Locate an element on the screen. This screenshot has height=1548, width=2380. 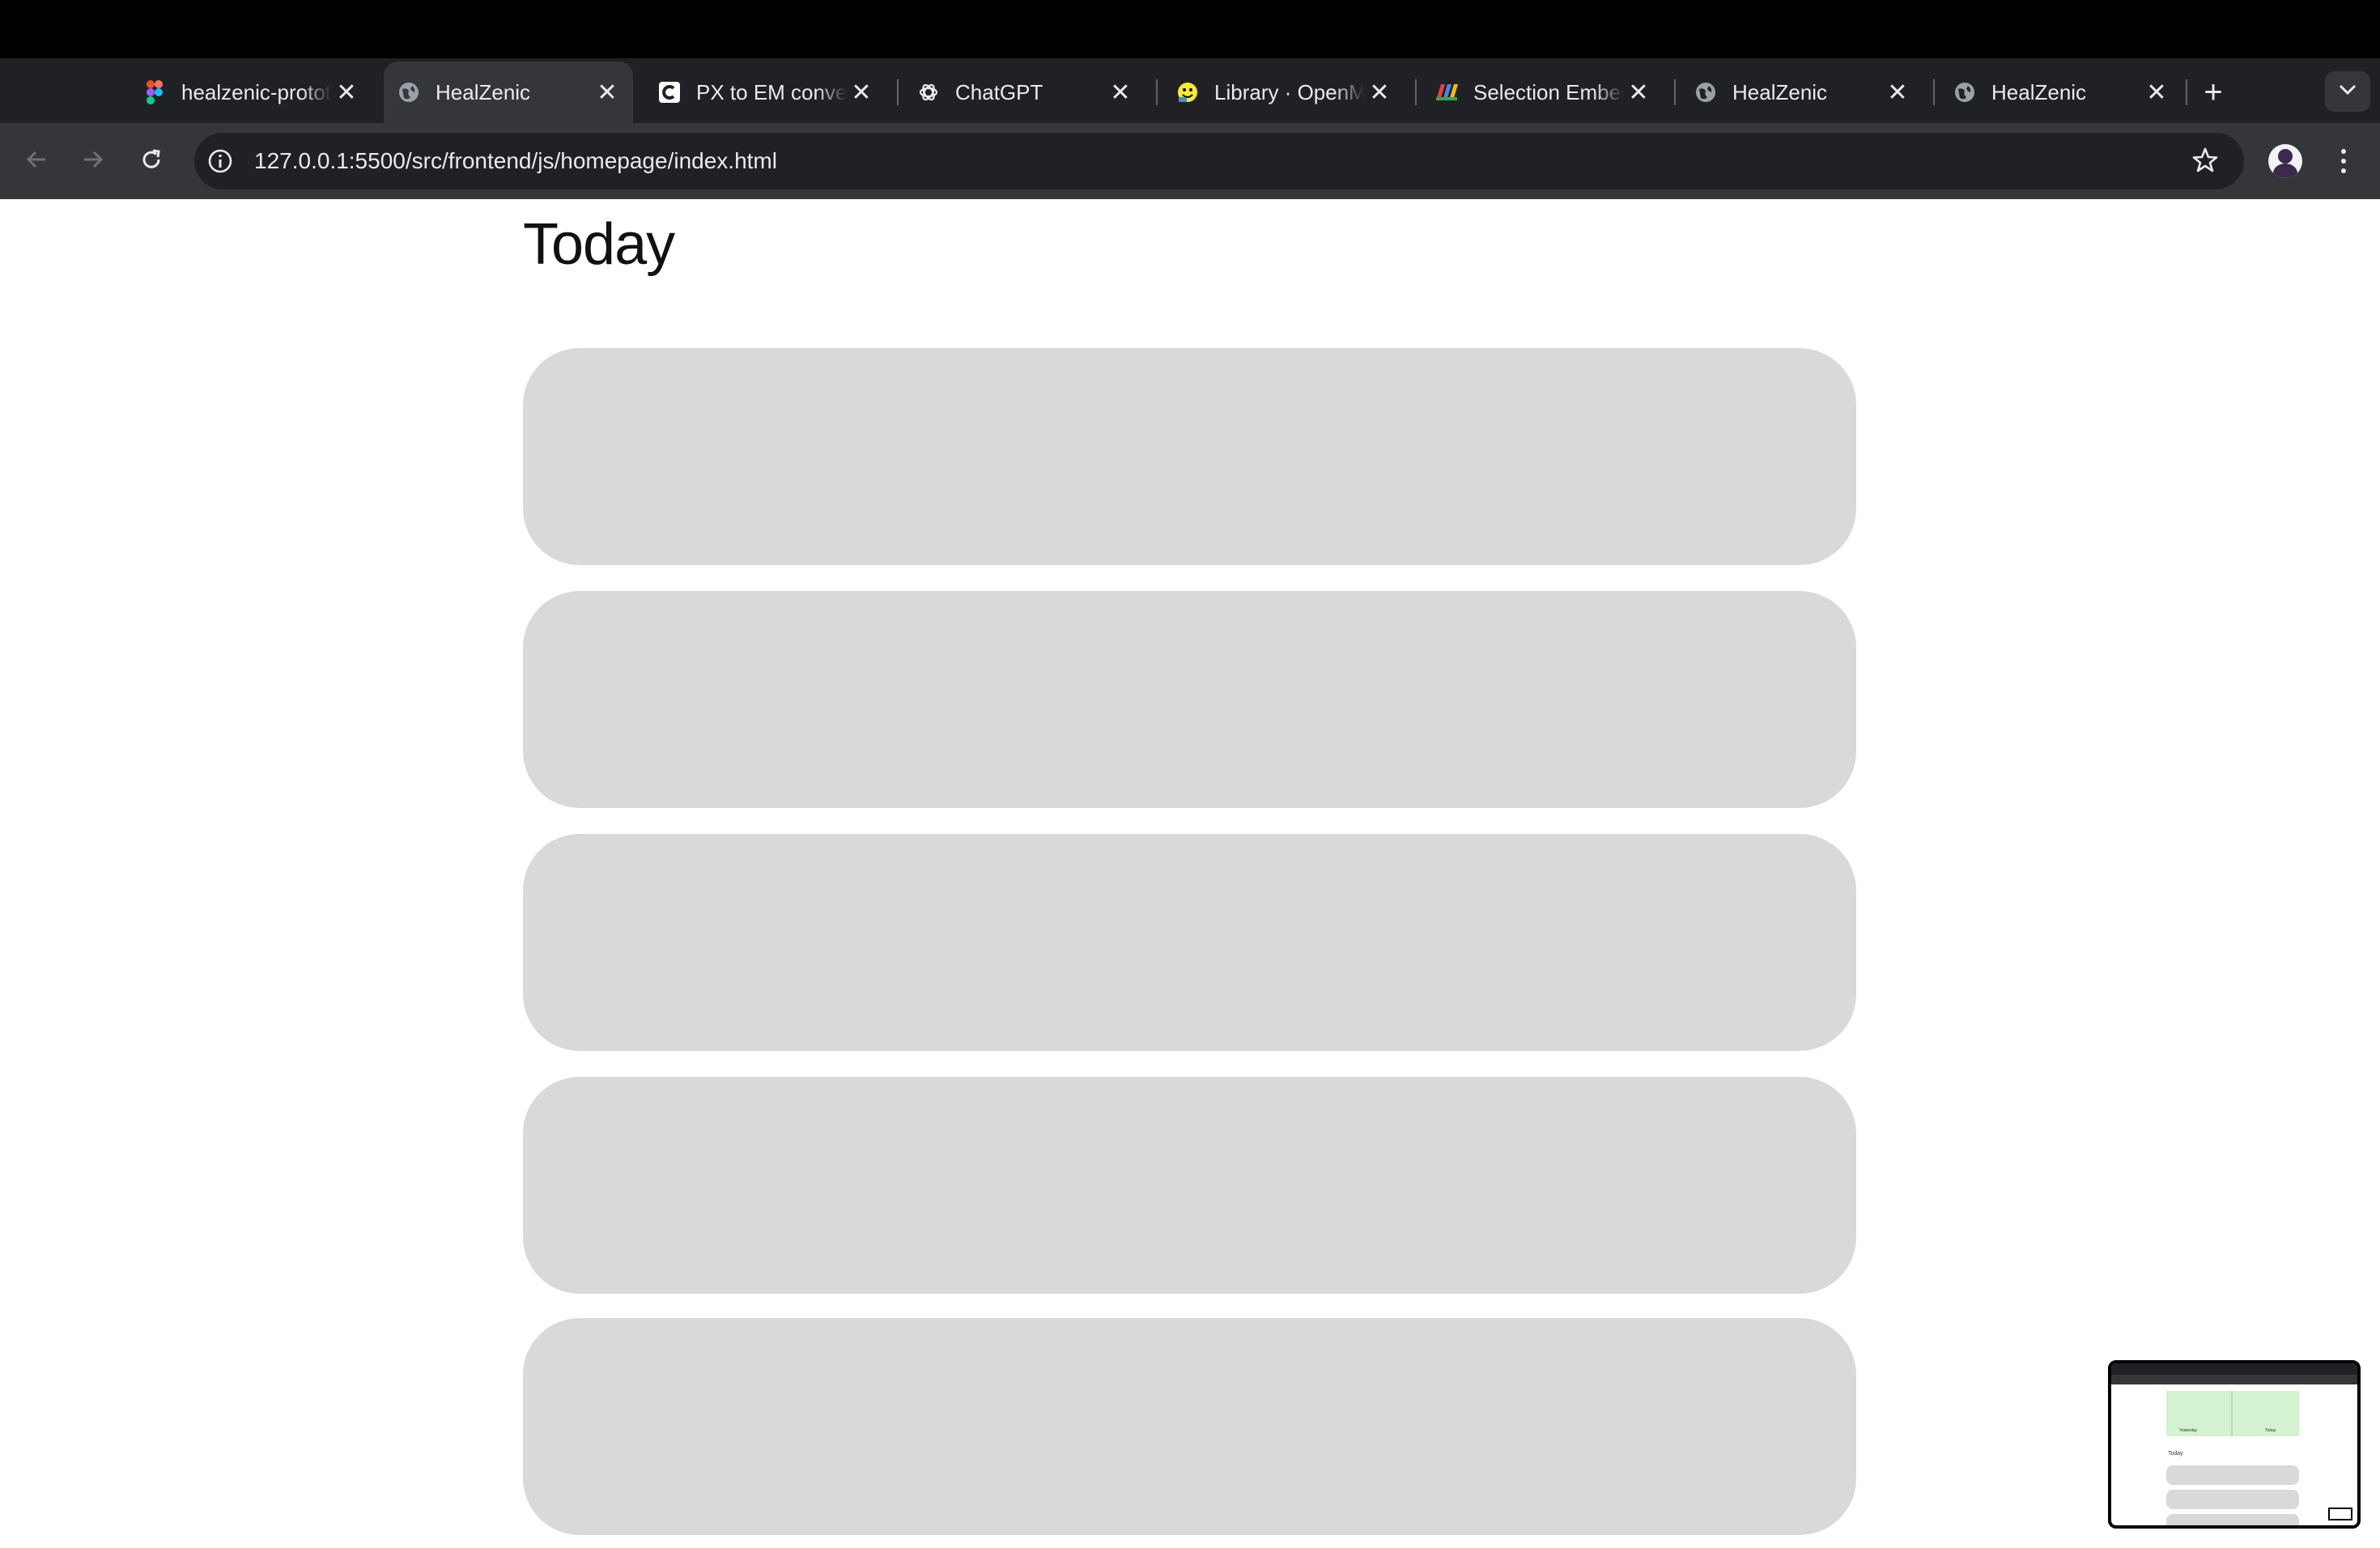
tab-healzenic-prototype: healzenic-prototype ✕ is located at coordinates (251, 92).